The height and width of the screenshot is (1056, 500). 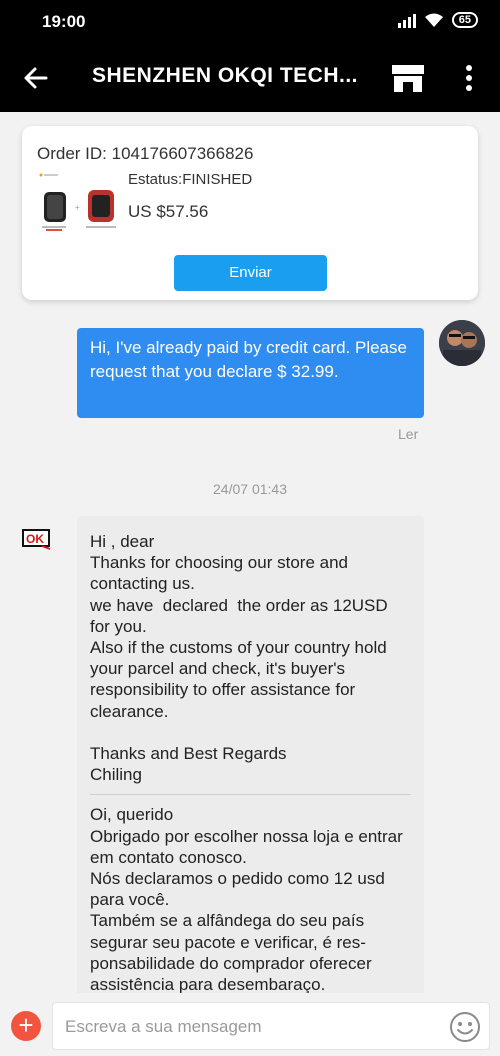 What do you see at coordinates (145, 153) in the screenshot?
I see `order-id: Order ID: 104176607366826` at bounding box center [145, 153].